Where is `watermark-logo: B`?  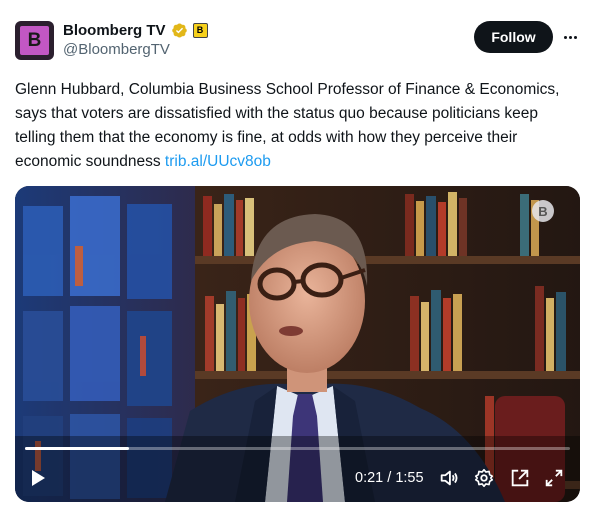
watermark-logo: B is located at coordinates (543, 211).